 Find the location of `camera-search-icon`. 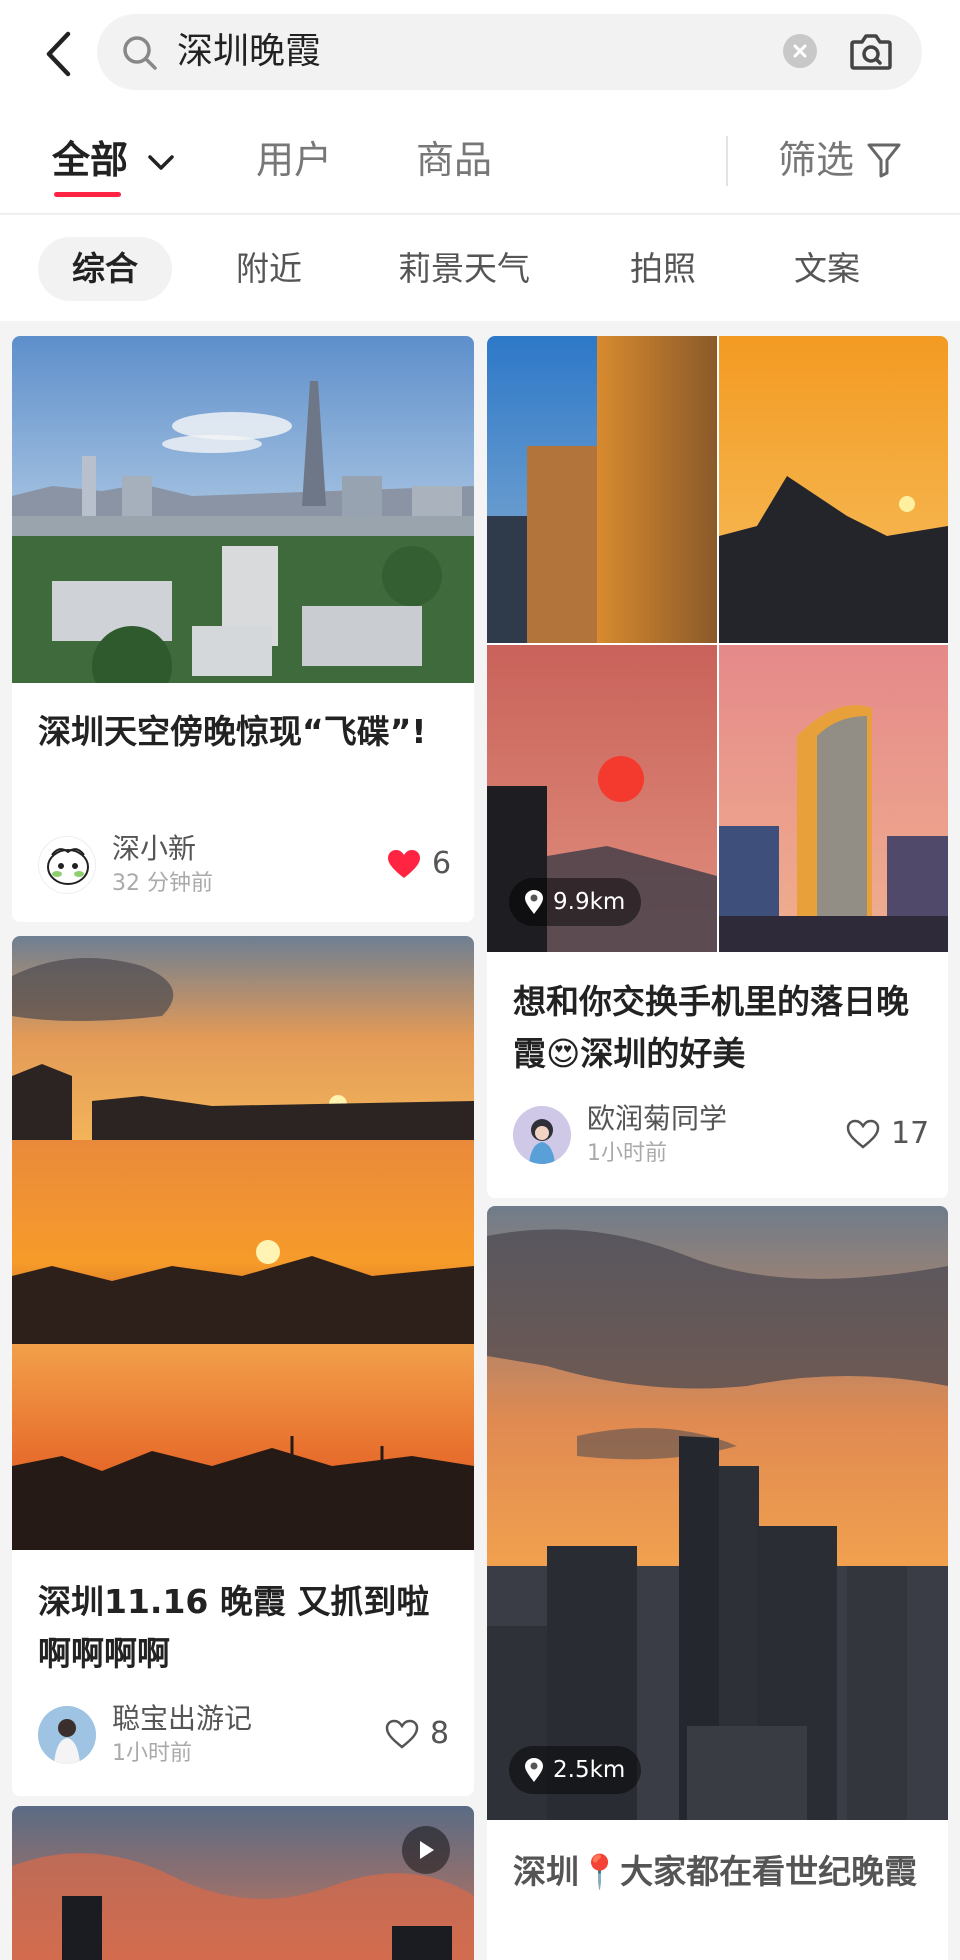

camera-search-icon is located at coordinates (871, 51).